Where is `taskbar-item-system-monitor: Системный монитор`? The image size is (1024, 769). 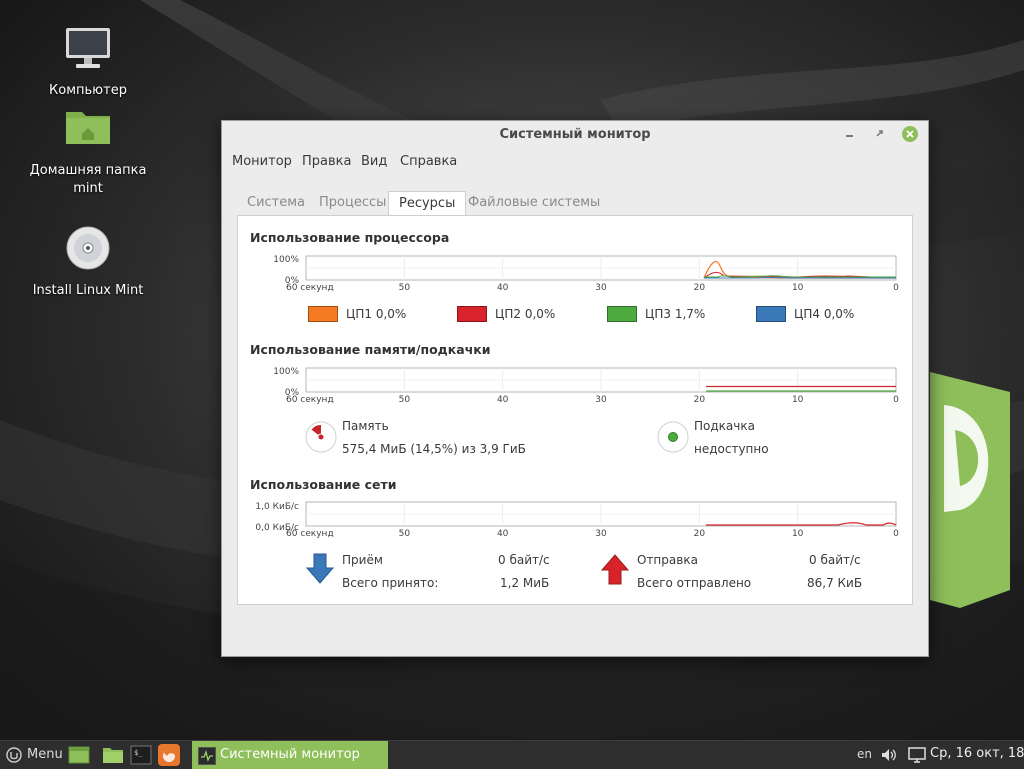 taskbar-item-system-monitor: Системный монитор is located at coordinates (290, 755).